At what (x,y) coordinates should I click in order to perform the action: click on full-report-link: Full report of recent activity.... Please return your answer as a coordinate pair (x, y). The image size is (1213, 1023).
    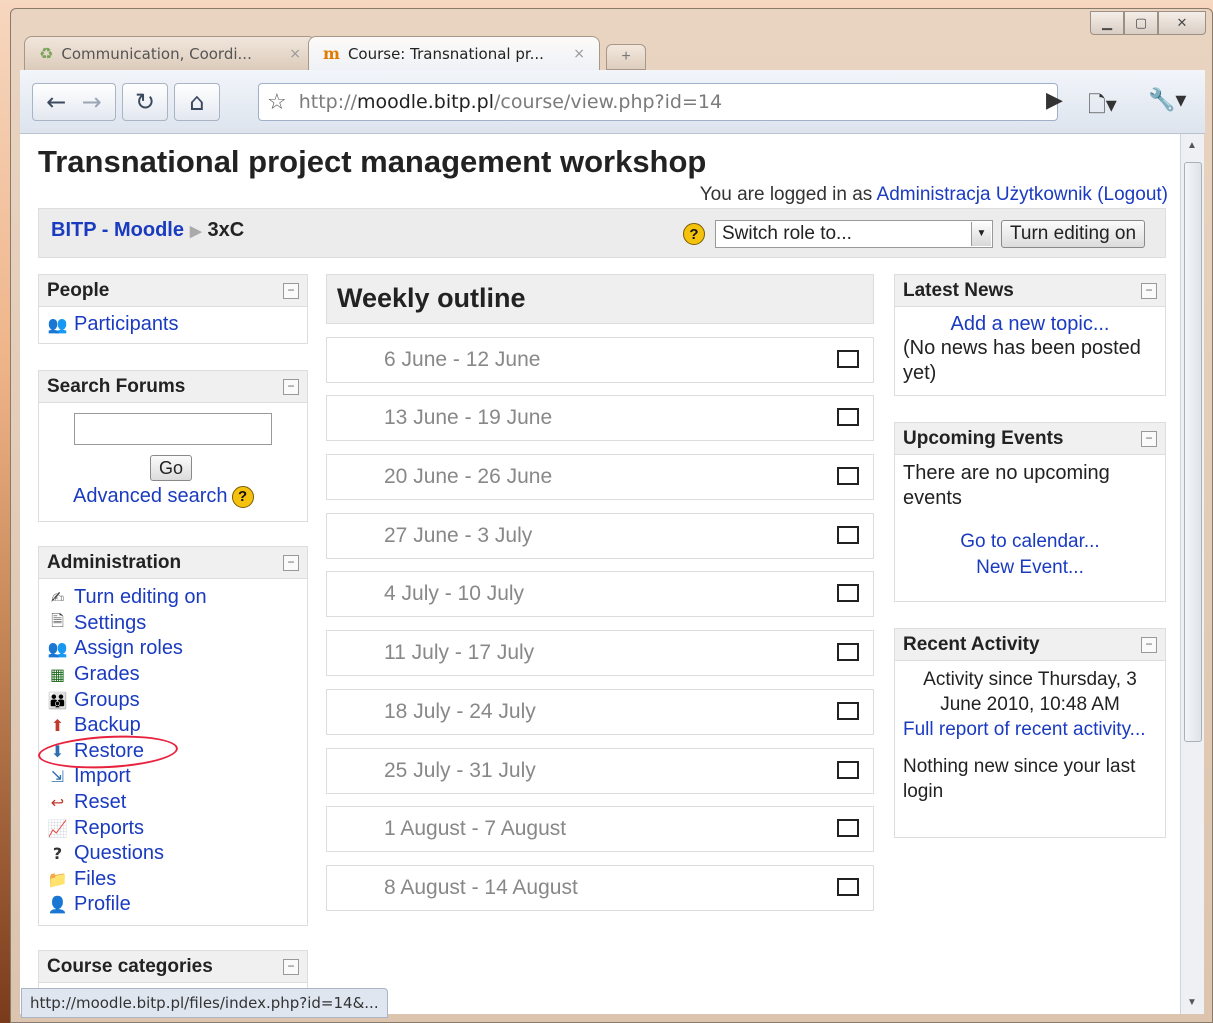
    Looking at the image, I should click on (1024, 729).